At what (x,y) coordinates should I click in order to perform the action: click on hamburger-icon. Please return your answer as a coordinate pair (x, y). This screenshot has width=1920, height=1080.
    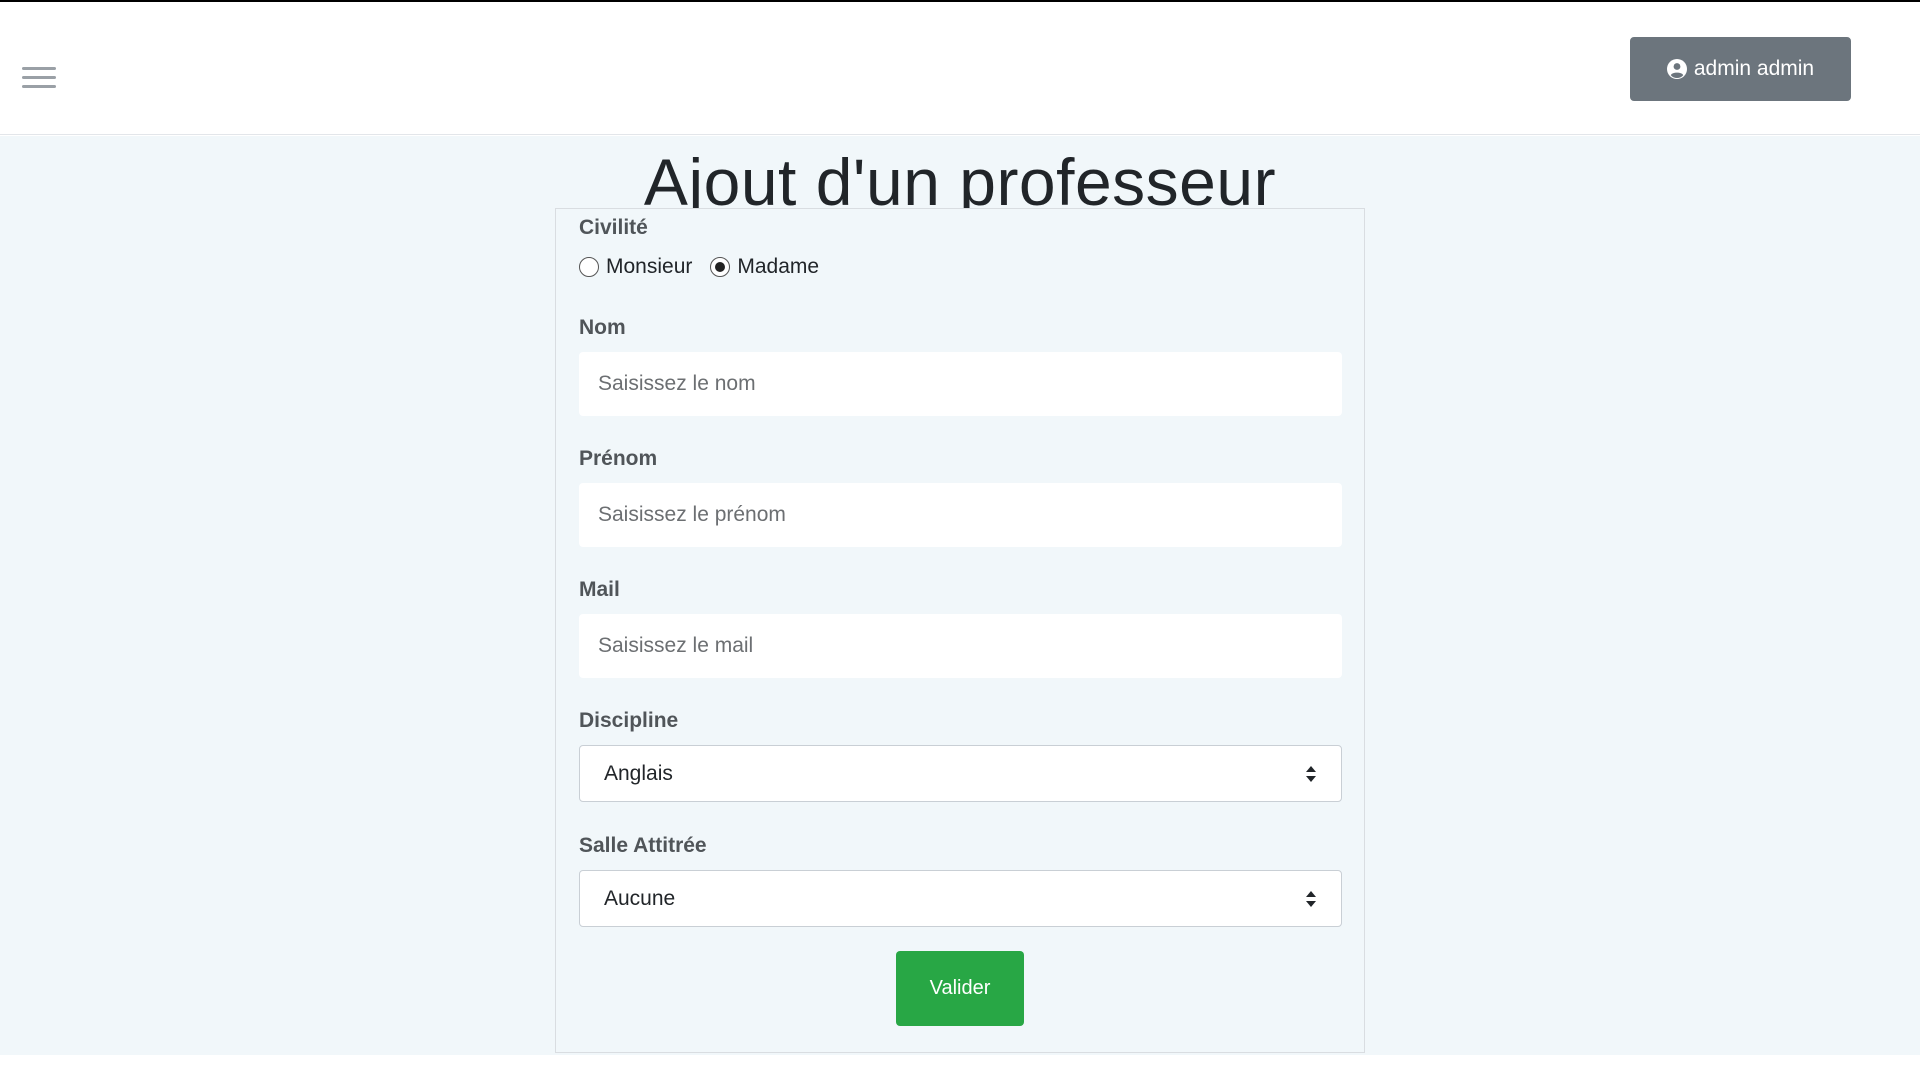
    Looking at the image, I should click on (39, 78).